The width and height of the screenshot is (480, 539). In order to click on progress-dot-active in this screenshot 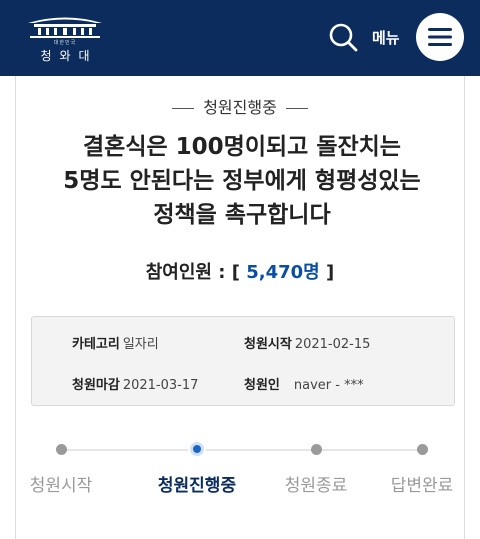, I will do `click(197, 449)`.